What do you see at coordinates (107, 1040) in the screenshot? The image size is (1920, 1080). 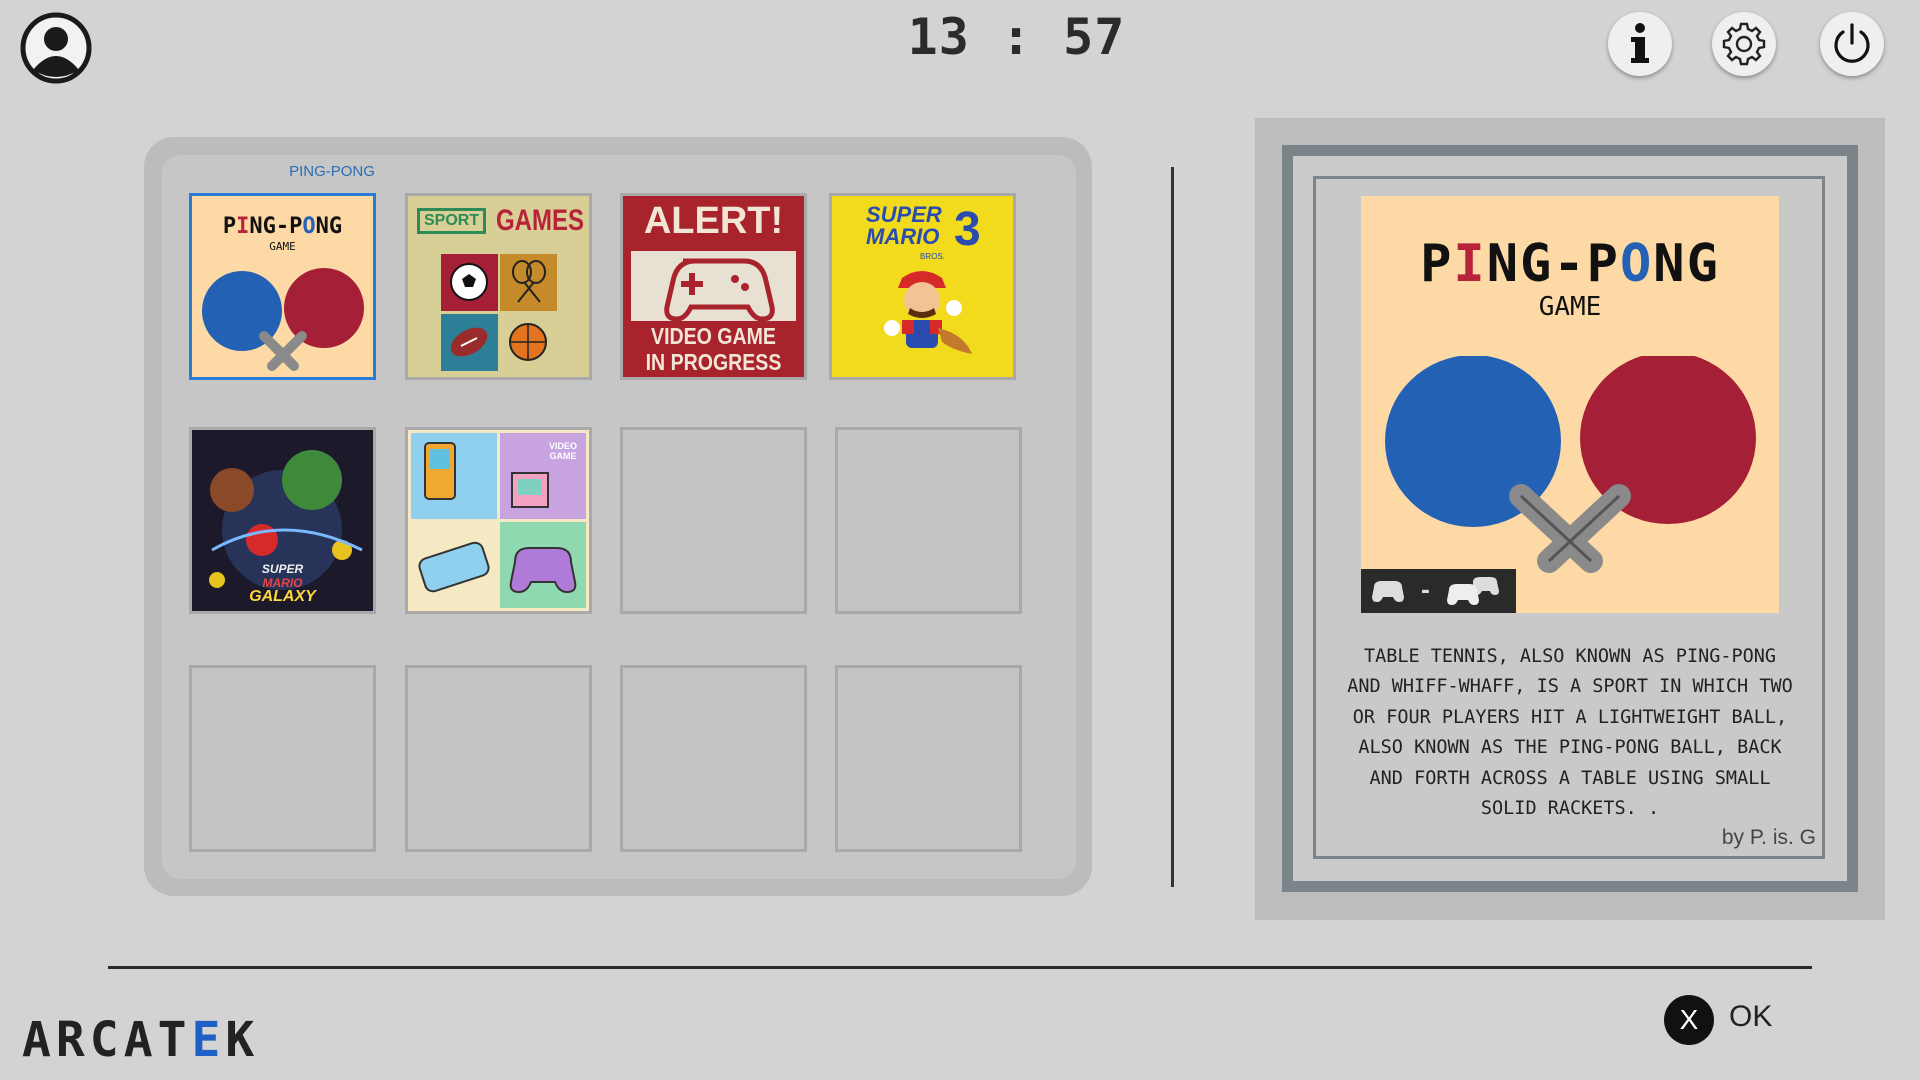 I see `brand-logo-part1: ARCAT` at bounding box center [107, 1040].